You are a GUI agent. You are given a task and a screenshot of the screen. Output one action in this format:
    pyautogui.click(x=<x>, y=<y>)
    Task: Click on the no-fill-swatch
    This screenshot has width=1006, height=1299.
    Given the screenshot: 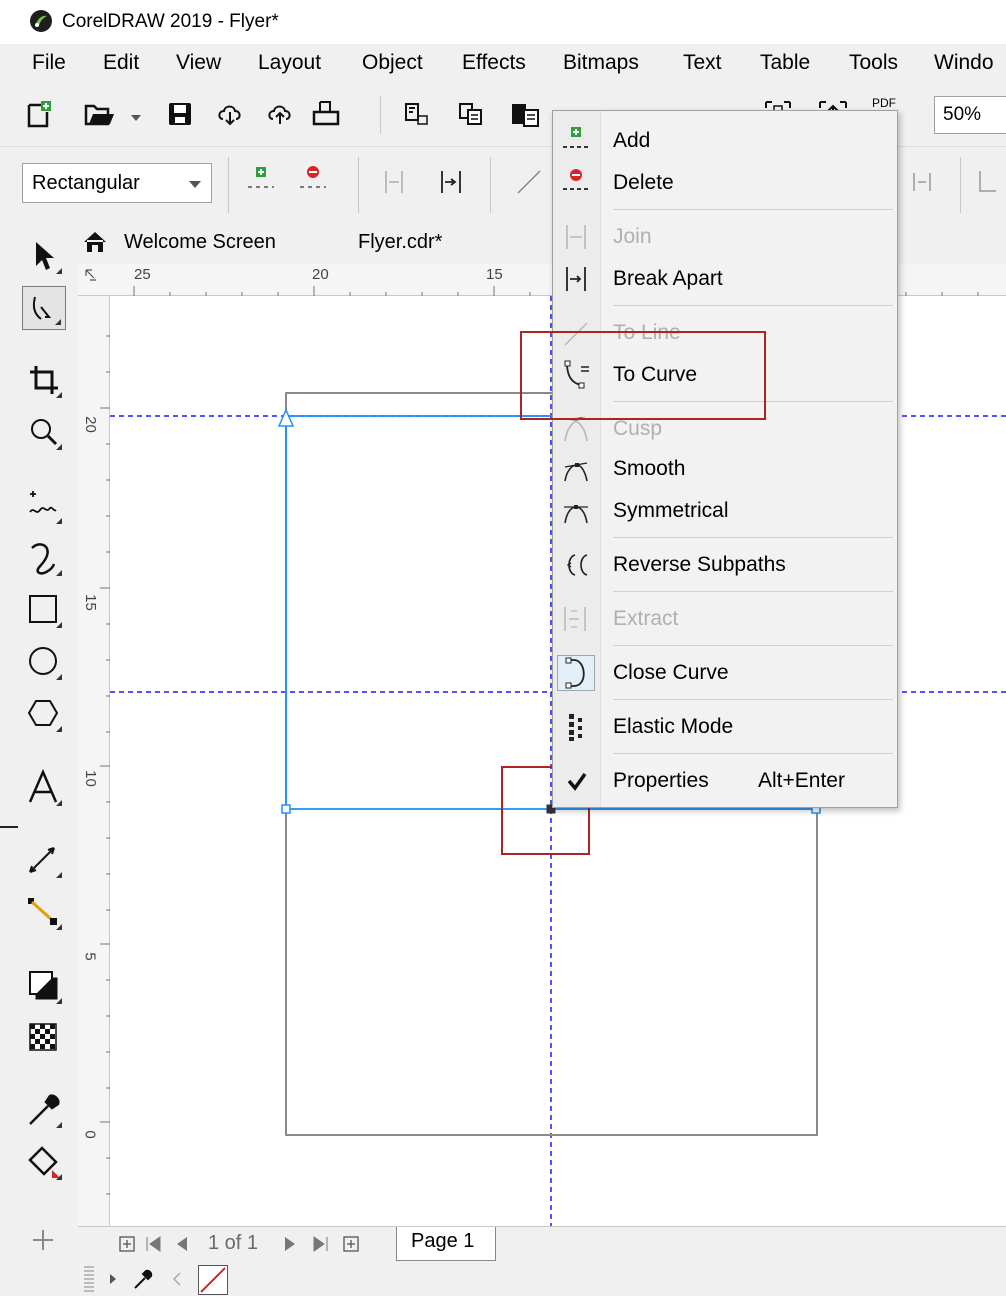 What is the action you would take?
    pyautogui.click(x=213, y=1280)
    